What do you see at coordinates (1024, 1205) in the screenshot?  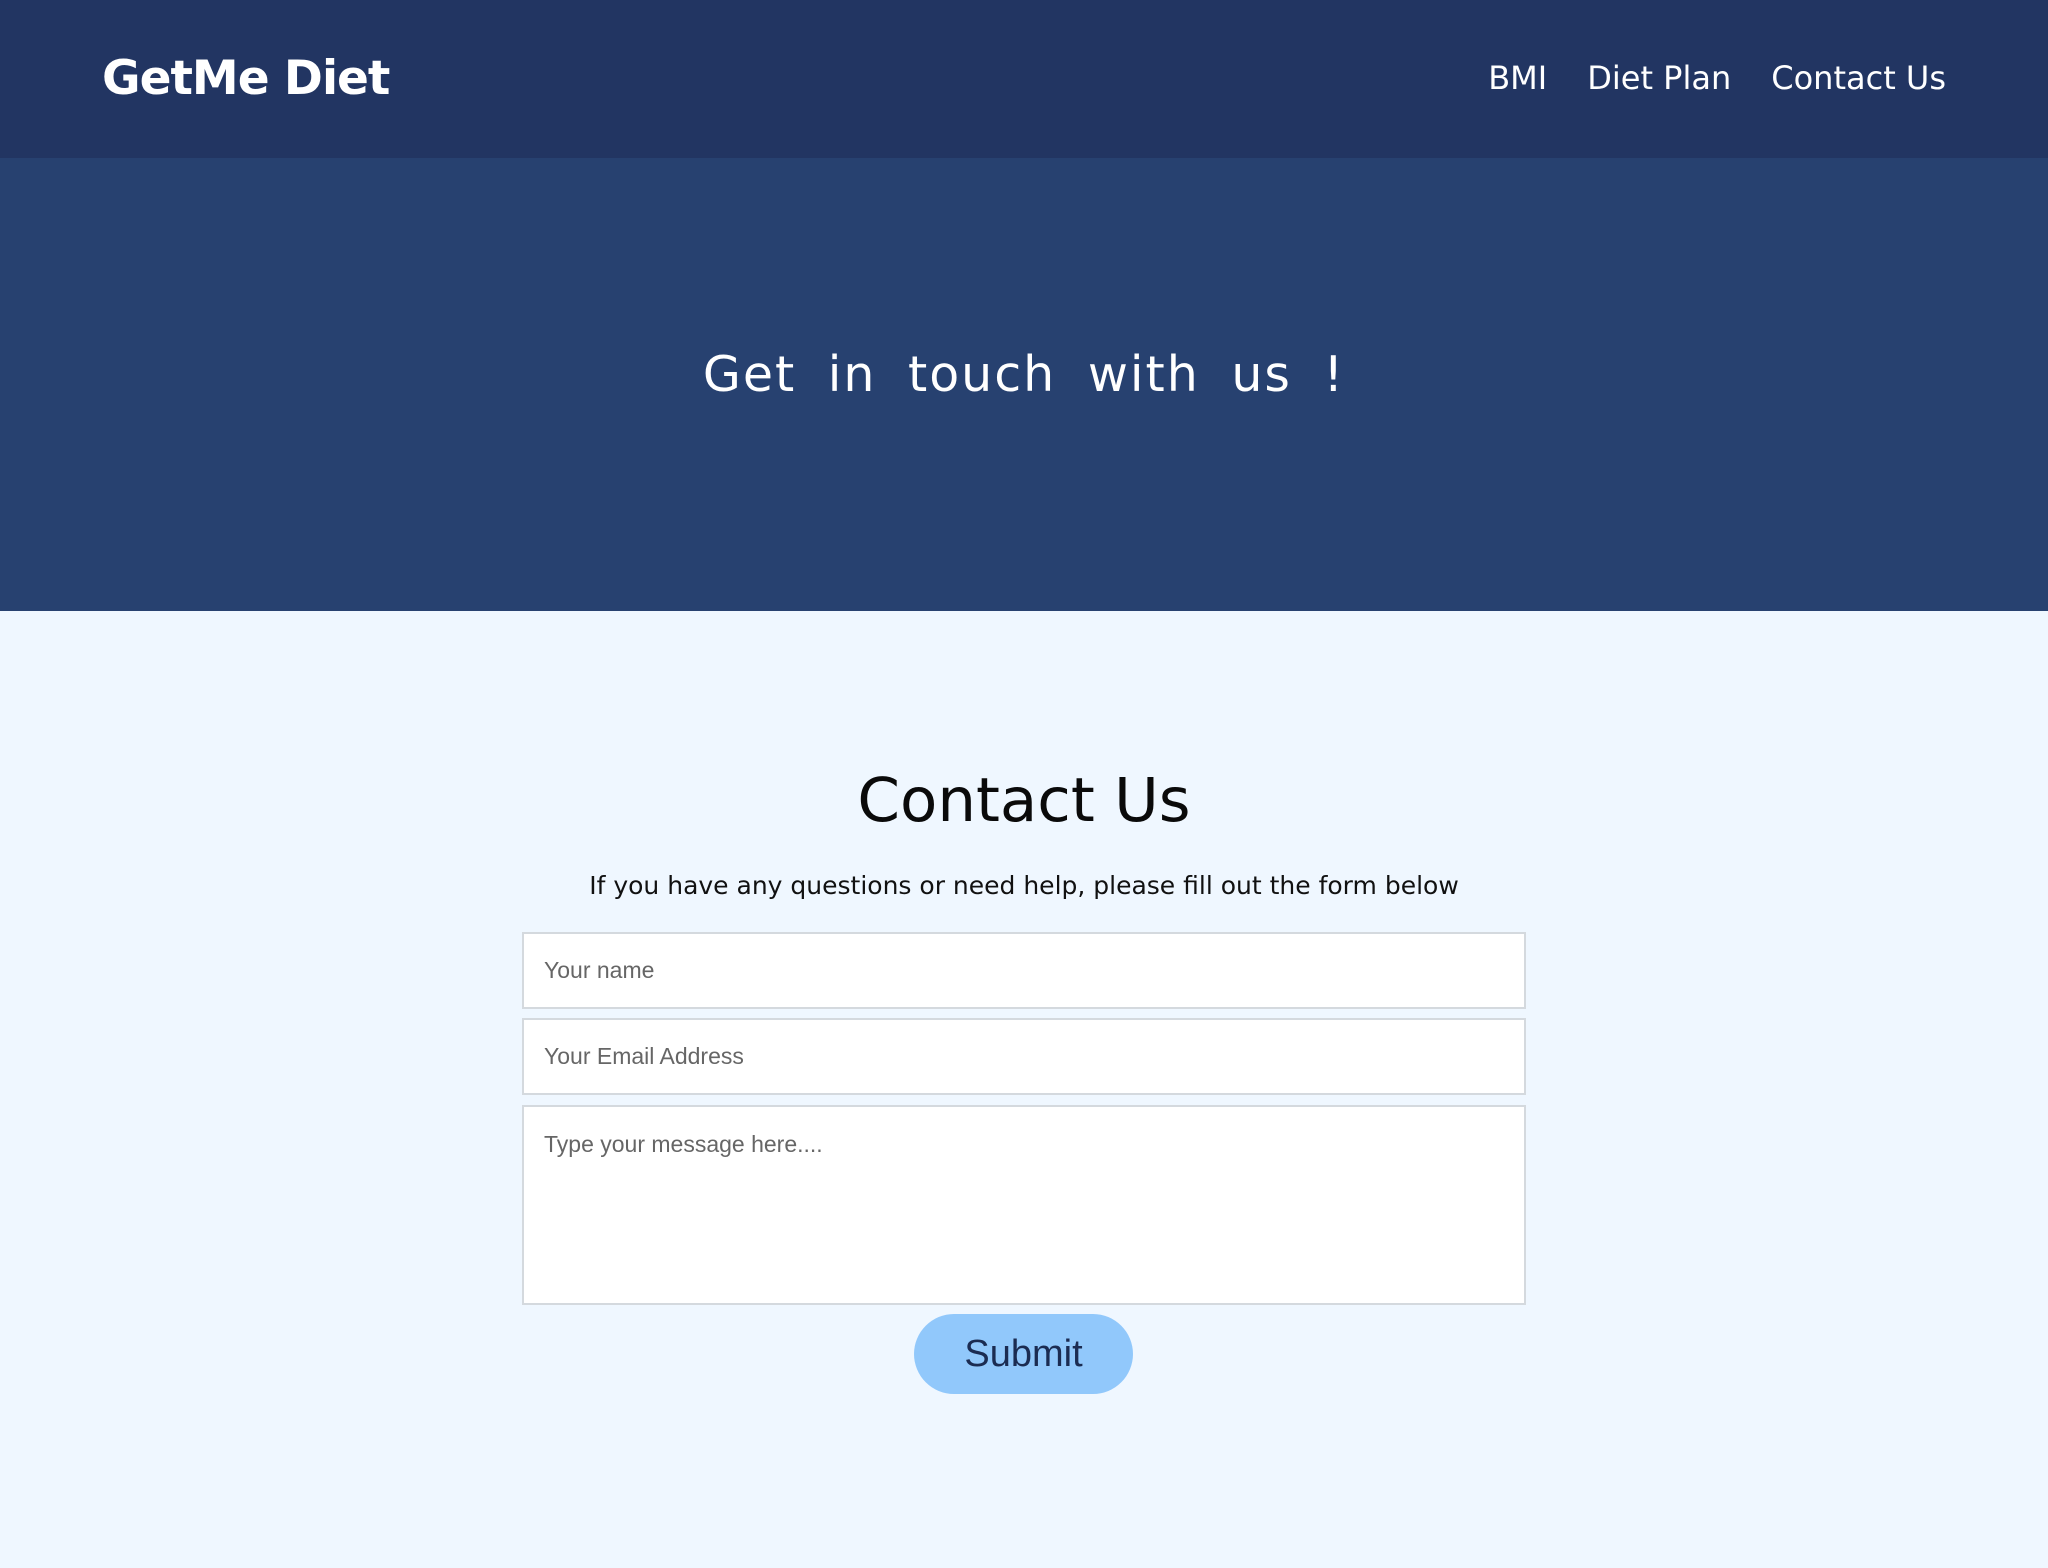 I see `message-textarea` at bounding box center [1024, 1205].